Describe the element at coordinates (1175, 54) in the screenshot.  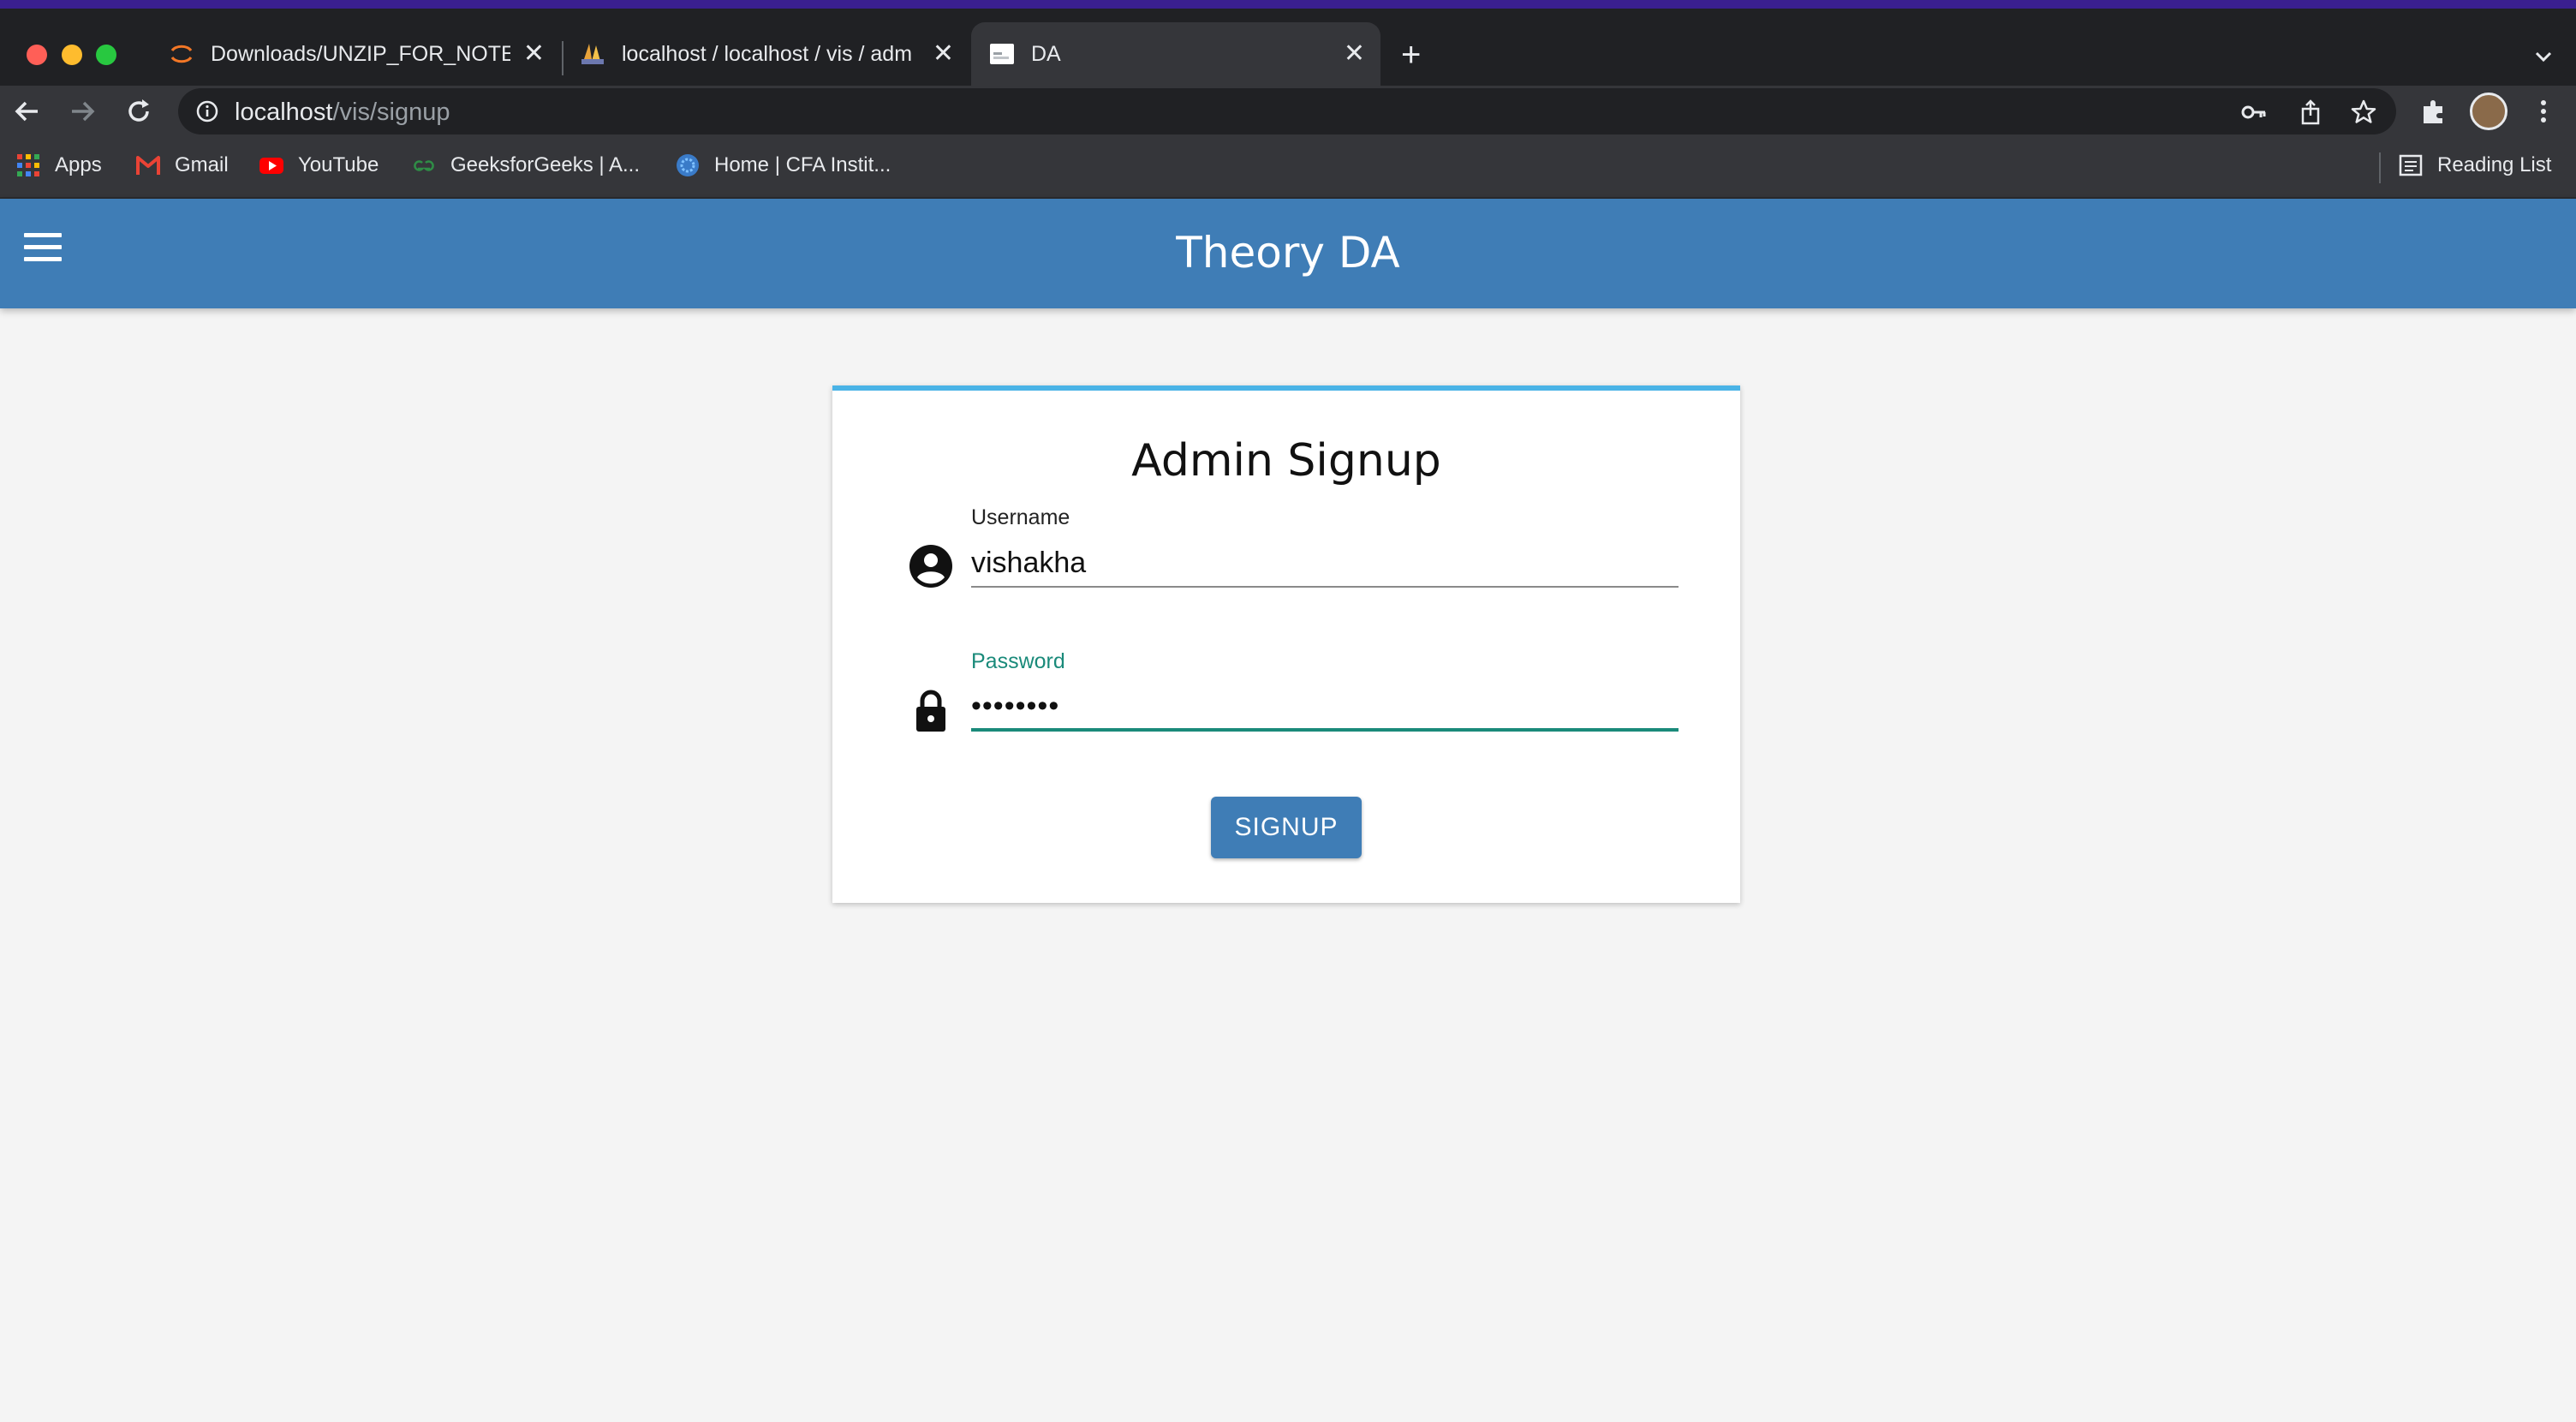
I see `tab-da: DA ✕` at that location.